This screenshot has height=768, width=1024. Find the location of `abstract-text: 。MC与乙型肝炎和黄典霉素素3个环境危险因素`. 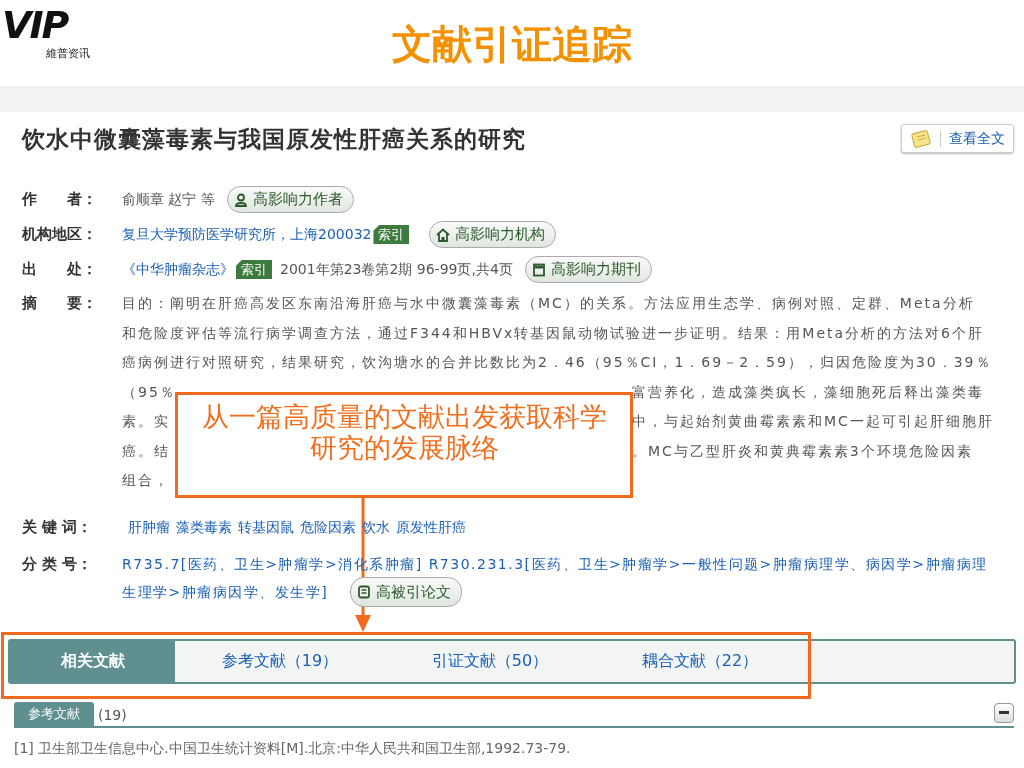

abstract-text: 。MC与乙型肝炎和黄典霉素素3个环境危险因素 is located at coordinates (802, 451).